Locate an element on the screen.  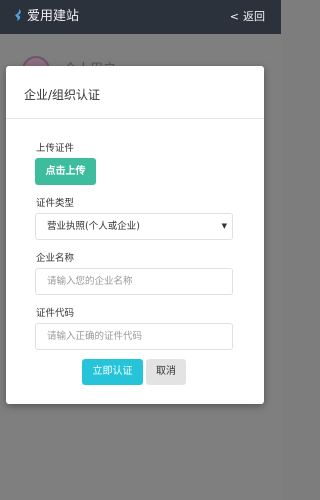
brand-name: 爱用建站 is located at coordinates (53, 16).